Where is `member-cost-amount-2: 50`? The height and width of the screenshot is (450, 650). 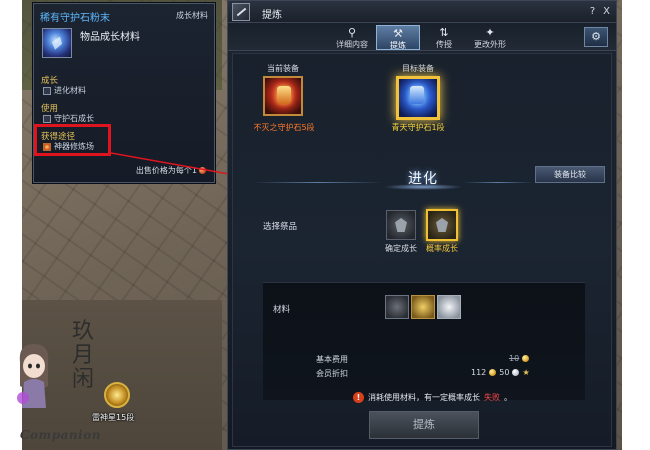
member-cost-amount-2: 50 is located at coordinates (504, 372).